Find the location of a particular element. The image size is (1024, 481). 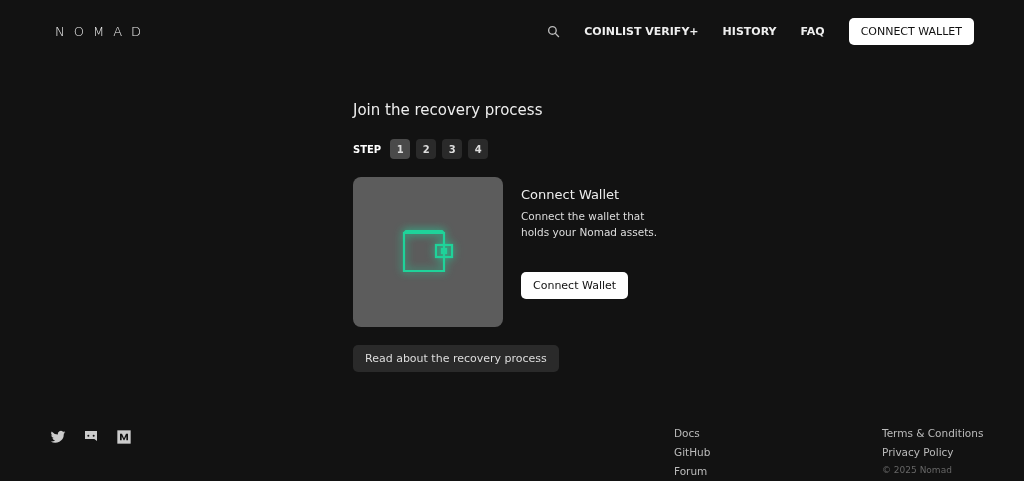

logo: NOMAD is located at coordinates (103, 31).